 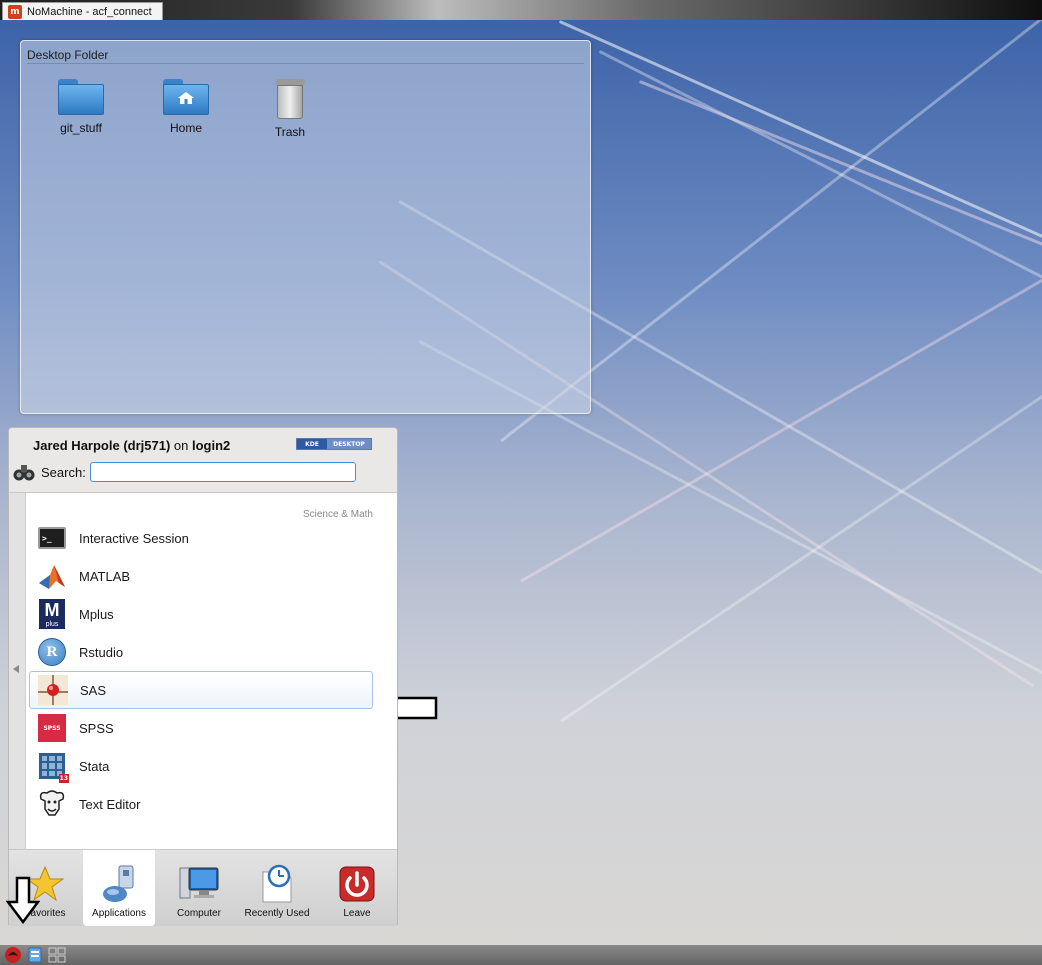 I want to click on app-item-rstudio: R Rstudio, so click(x=201, y=652).